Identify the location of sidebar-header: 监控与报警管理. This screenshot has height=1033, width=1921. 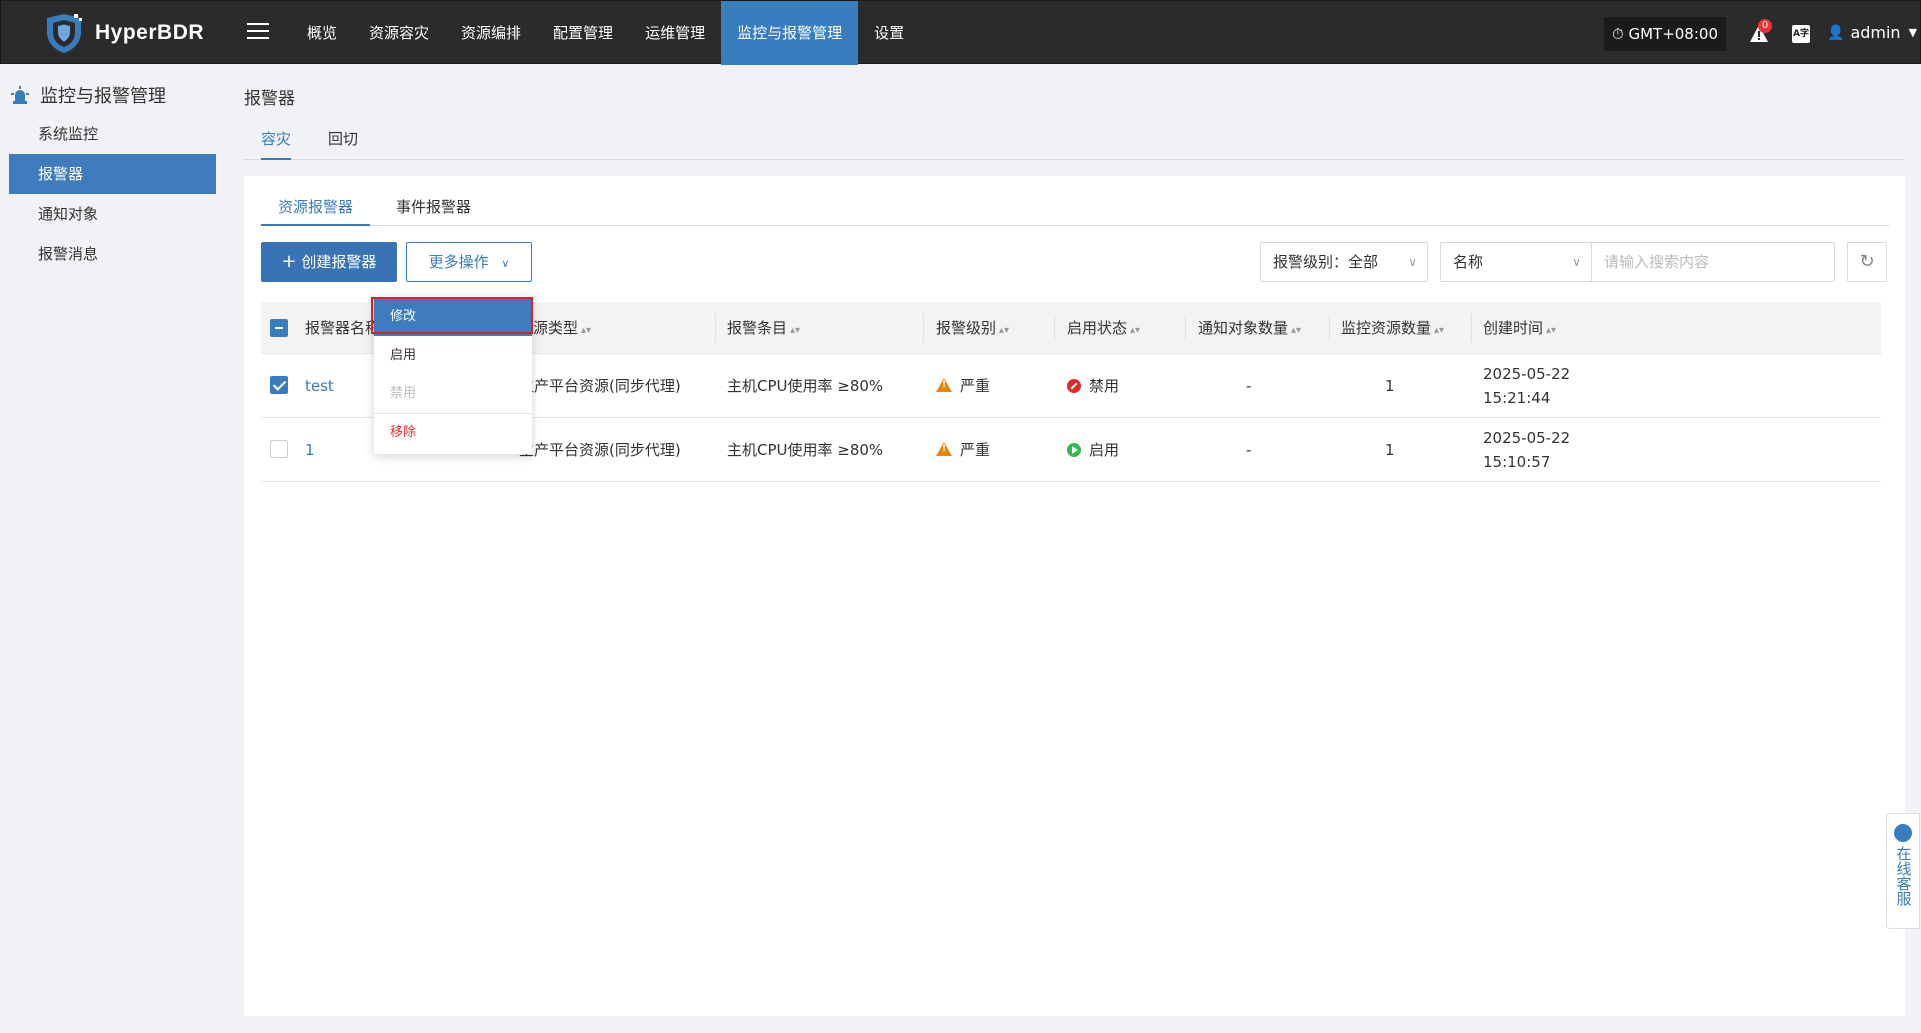
(88, 95).